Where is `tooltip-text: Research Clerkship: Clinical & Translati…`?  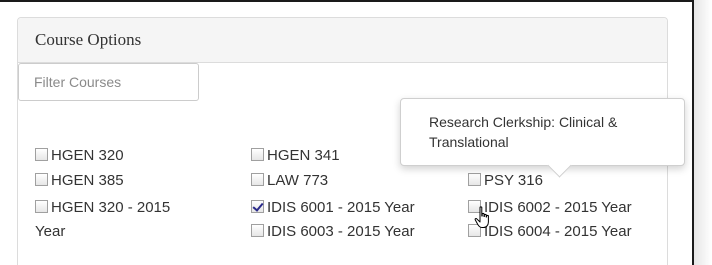 tooltip-text: Research Clerkship: Clinical & Translati… is located at coordinates (523, 132).